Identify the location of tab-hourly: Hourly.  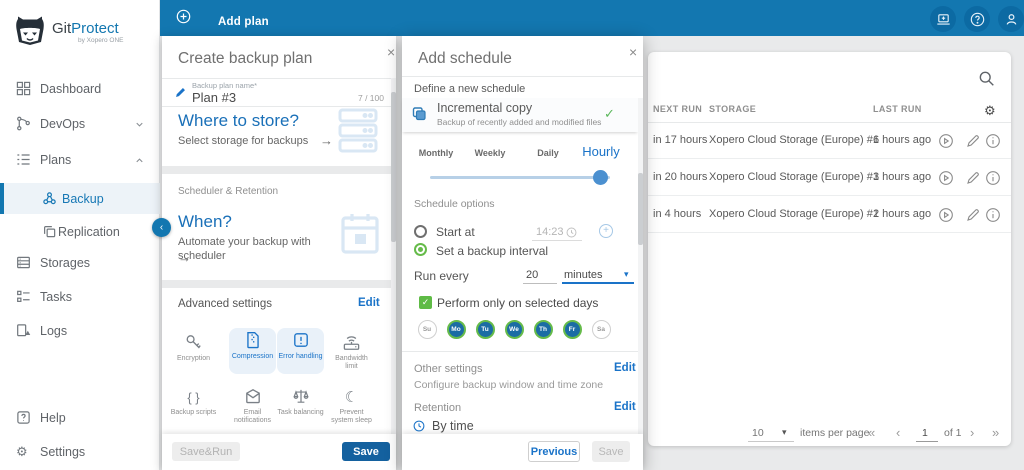
(601, 151).